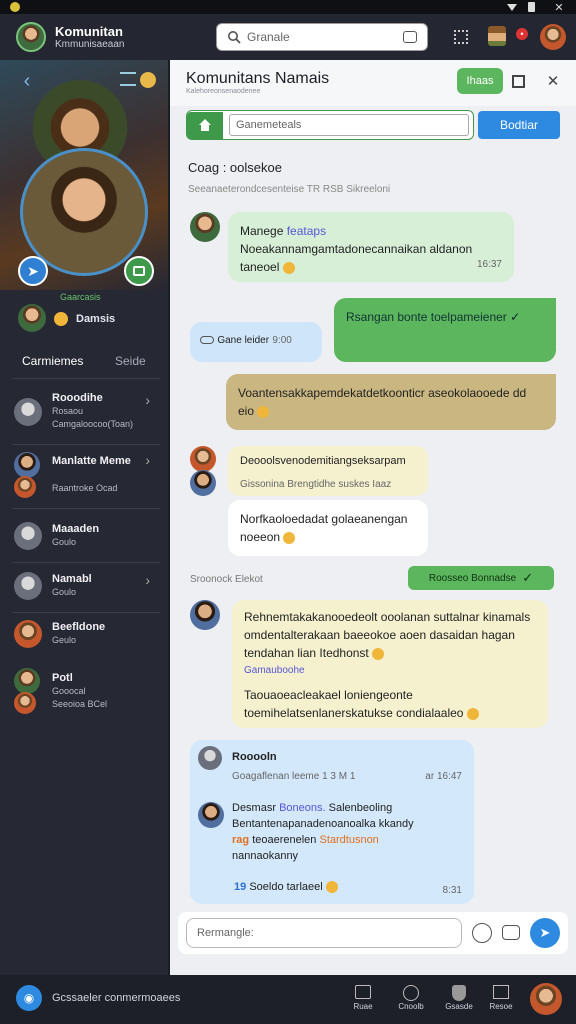  Describe the element at coordinates (241, 840) in the screenshot. I see `card-bold: rag` at that location.